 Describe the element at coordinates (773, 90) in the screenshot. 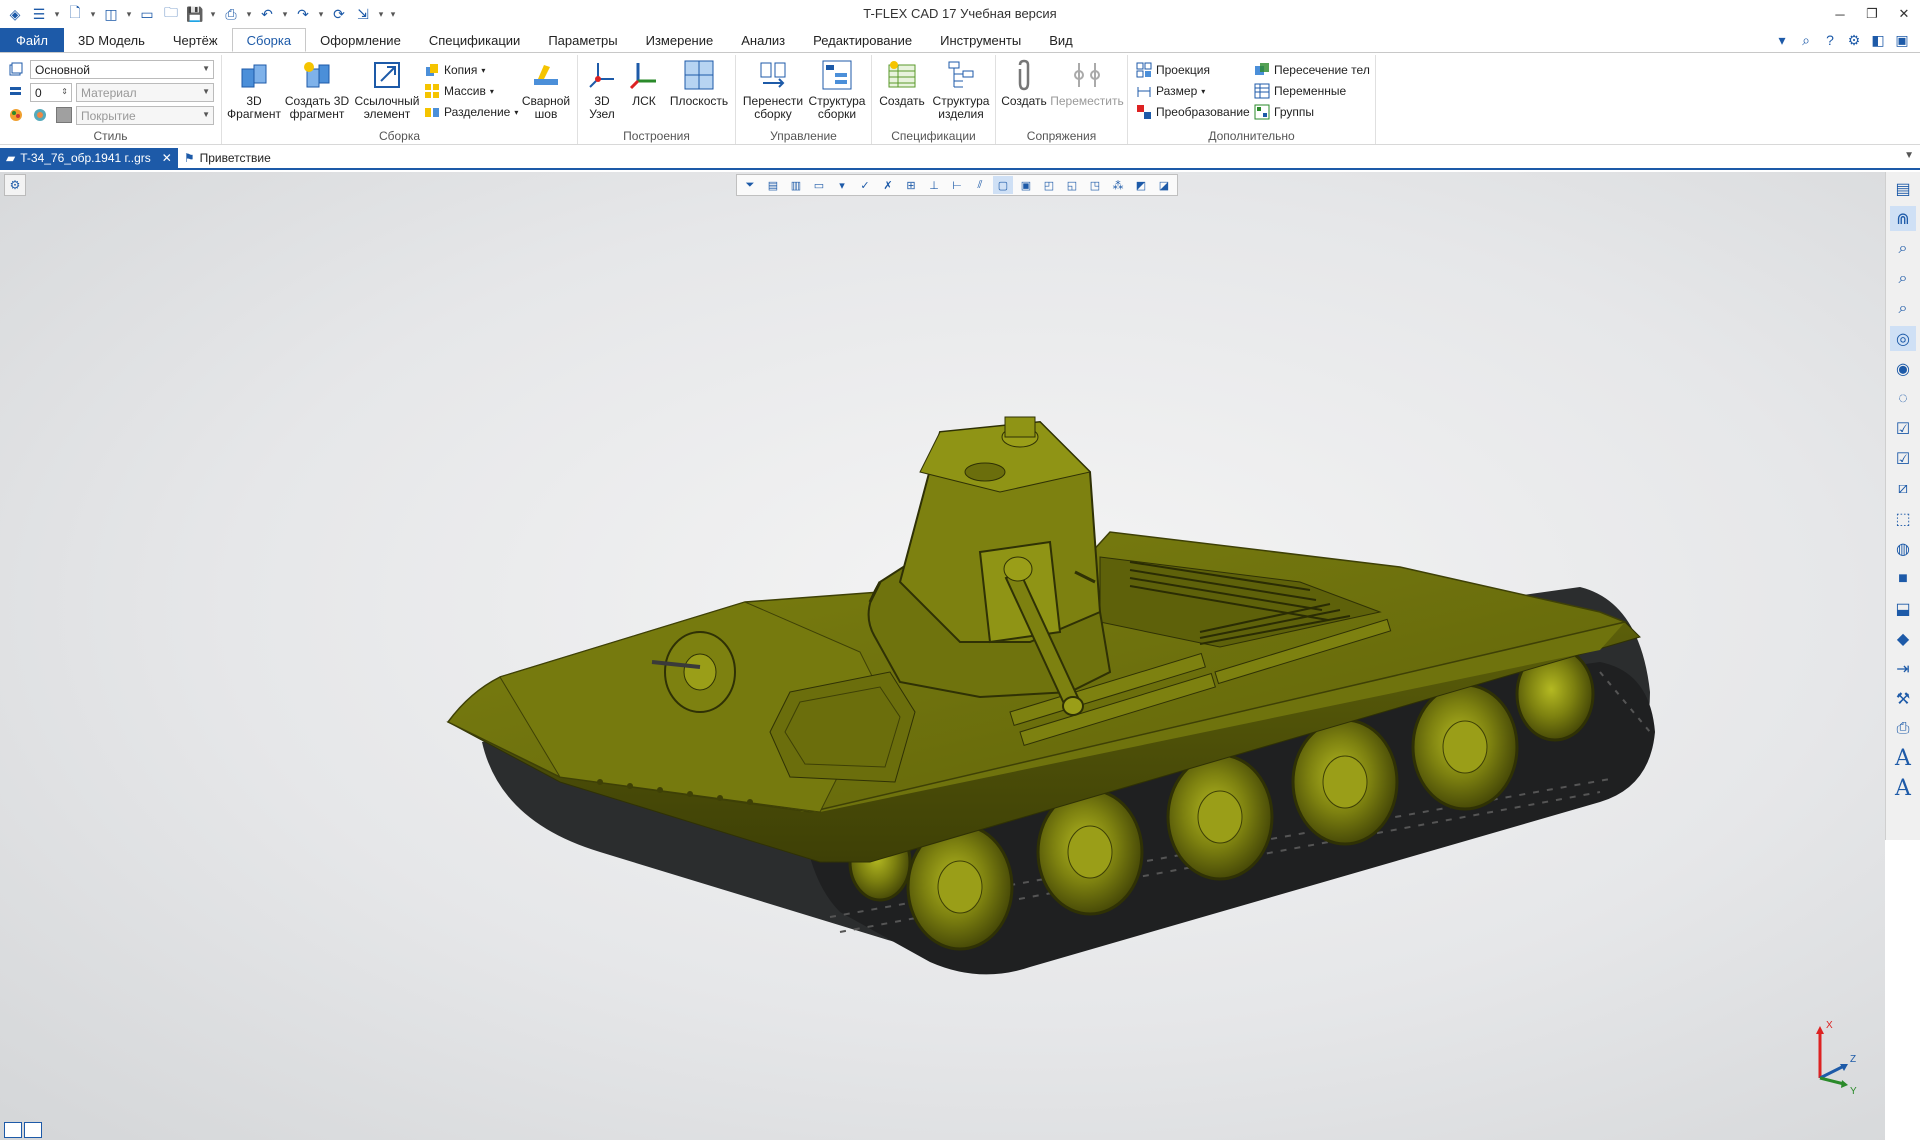

I see `move-assembly-button: Перенести сборку` at that location.